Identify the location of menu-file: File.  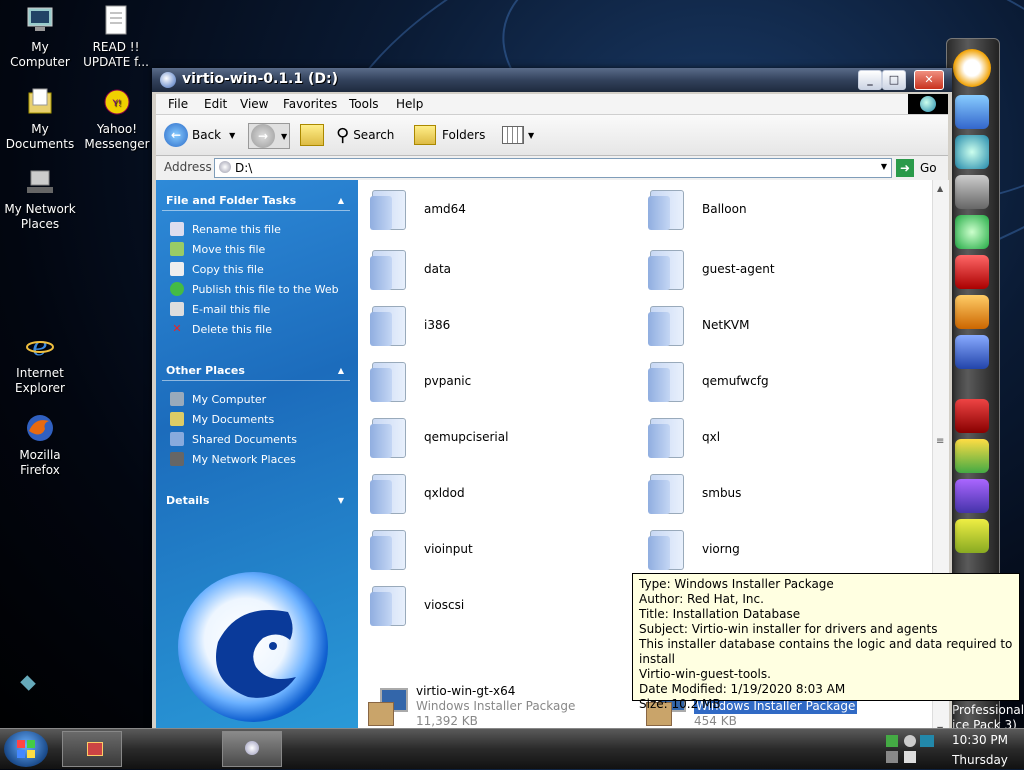
(178, 104).